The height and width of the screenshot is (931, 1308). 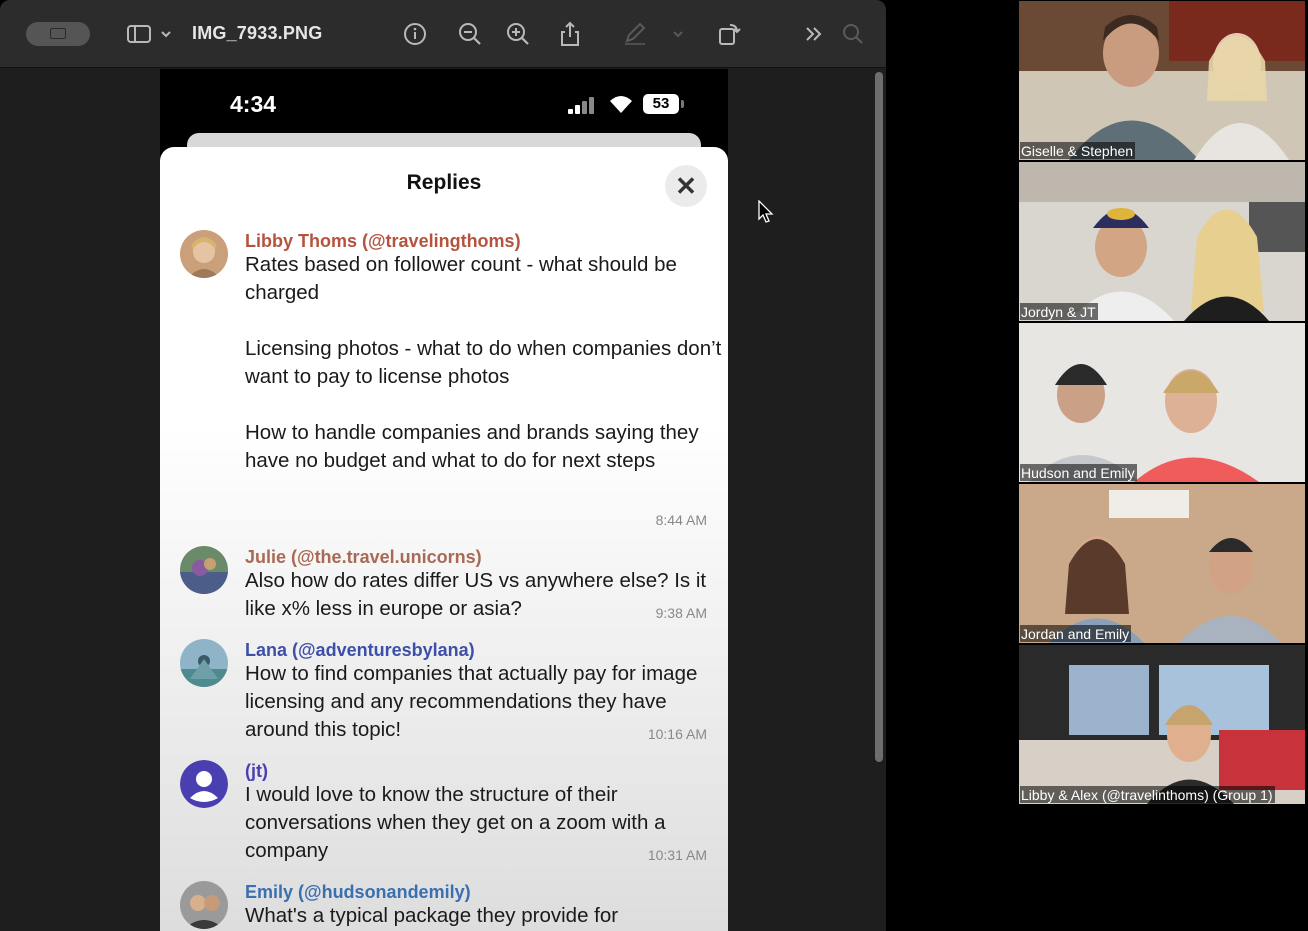 I want to click on markup-chevron-icon, so click(x=678, y=34).